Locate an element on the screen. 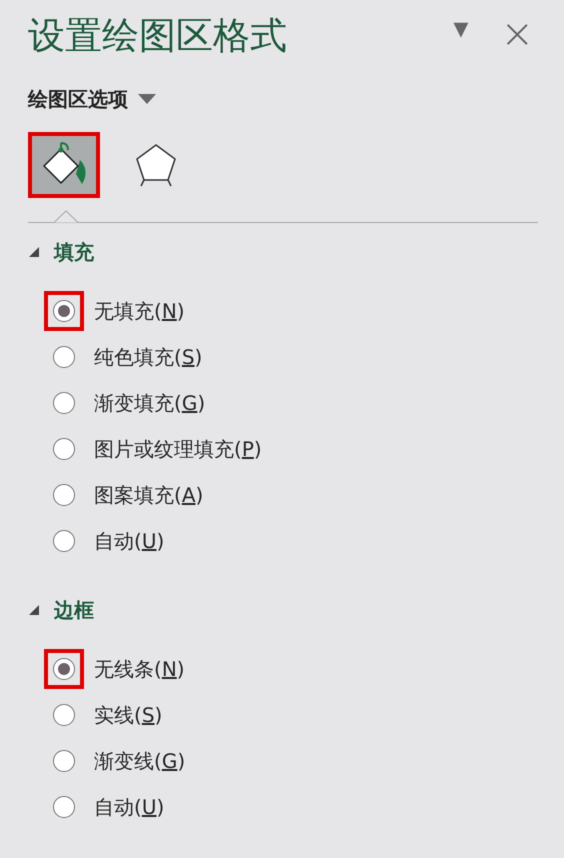 The width and height of the screenshot is (564, 858). section-header: 边框 is located at coordinates (61, 610).